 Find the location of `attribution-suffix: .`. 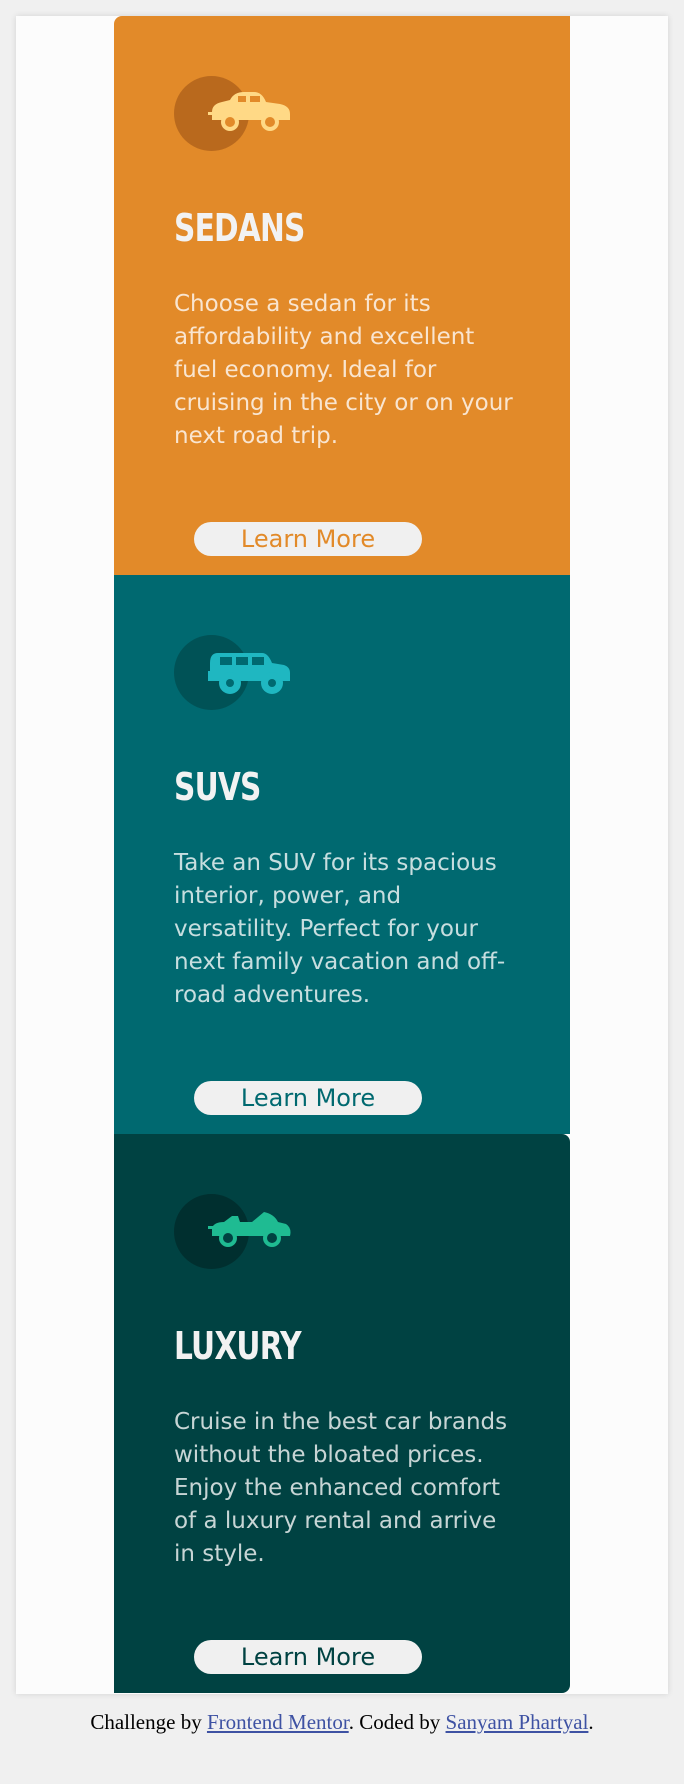

attribution-suffix: . is located at coordinates (591, 1722).